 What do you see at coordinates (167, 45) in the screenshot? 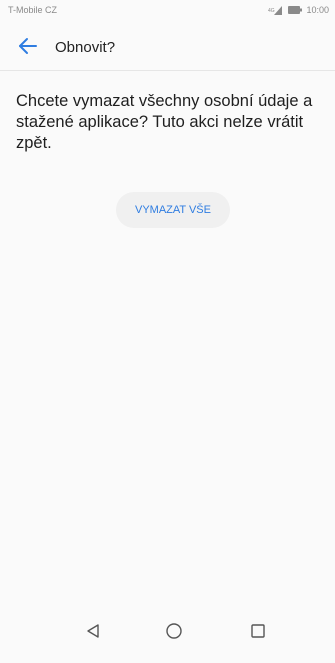
I see `app-bar: Obnovit?` at bounding box center [167, 45].